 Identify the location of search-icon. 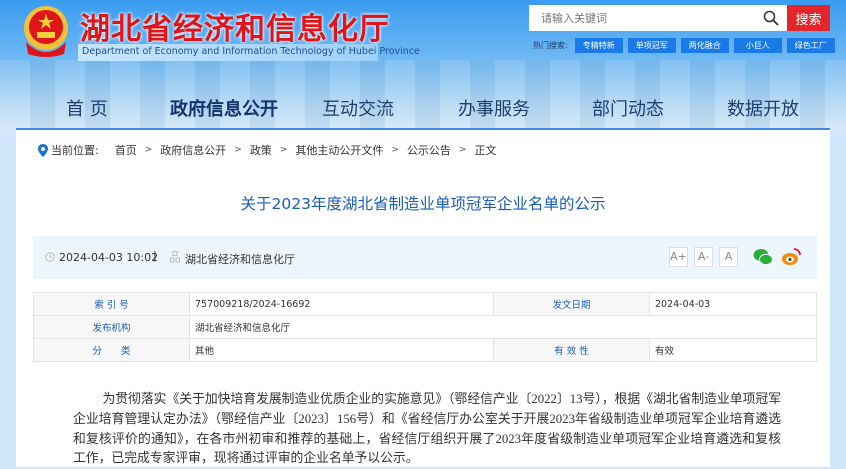
(771, 18).